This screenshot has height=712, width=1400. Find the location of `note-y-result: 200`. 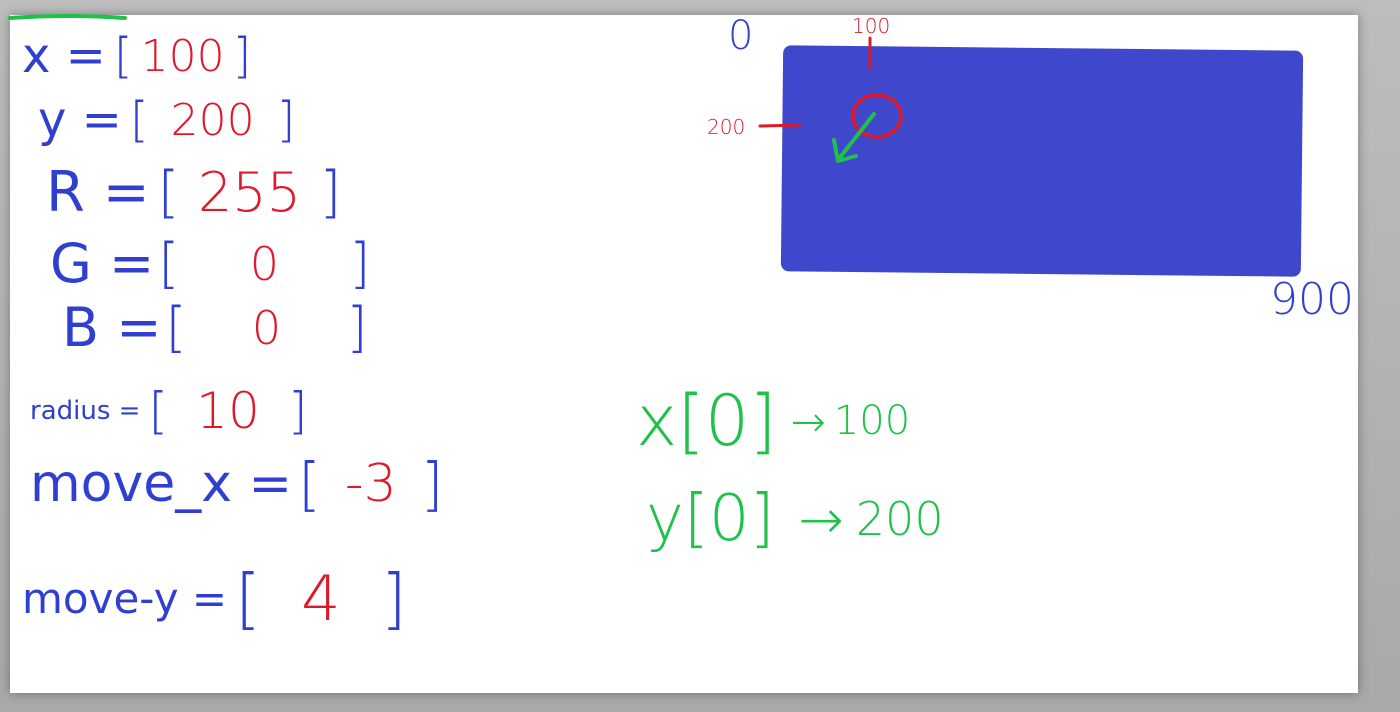

note-y-result: 200 is located at coordinates (899, 519).